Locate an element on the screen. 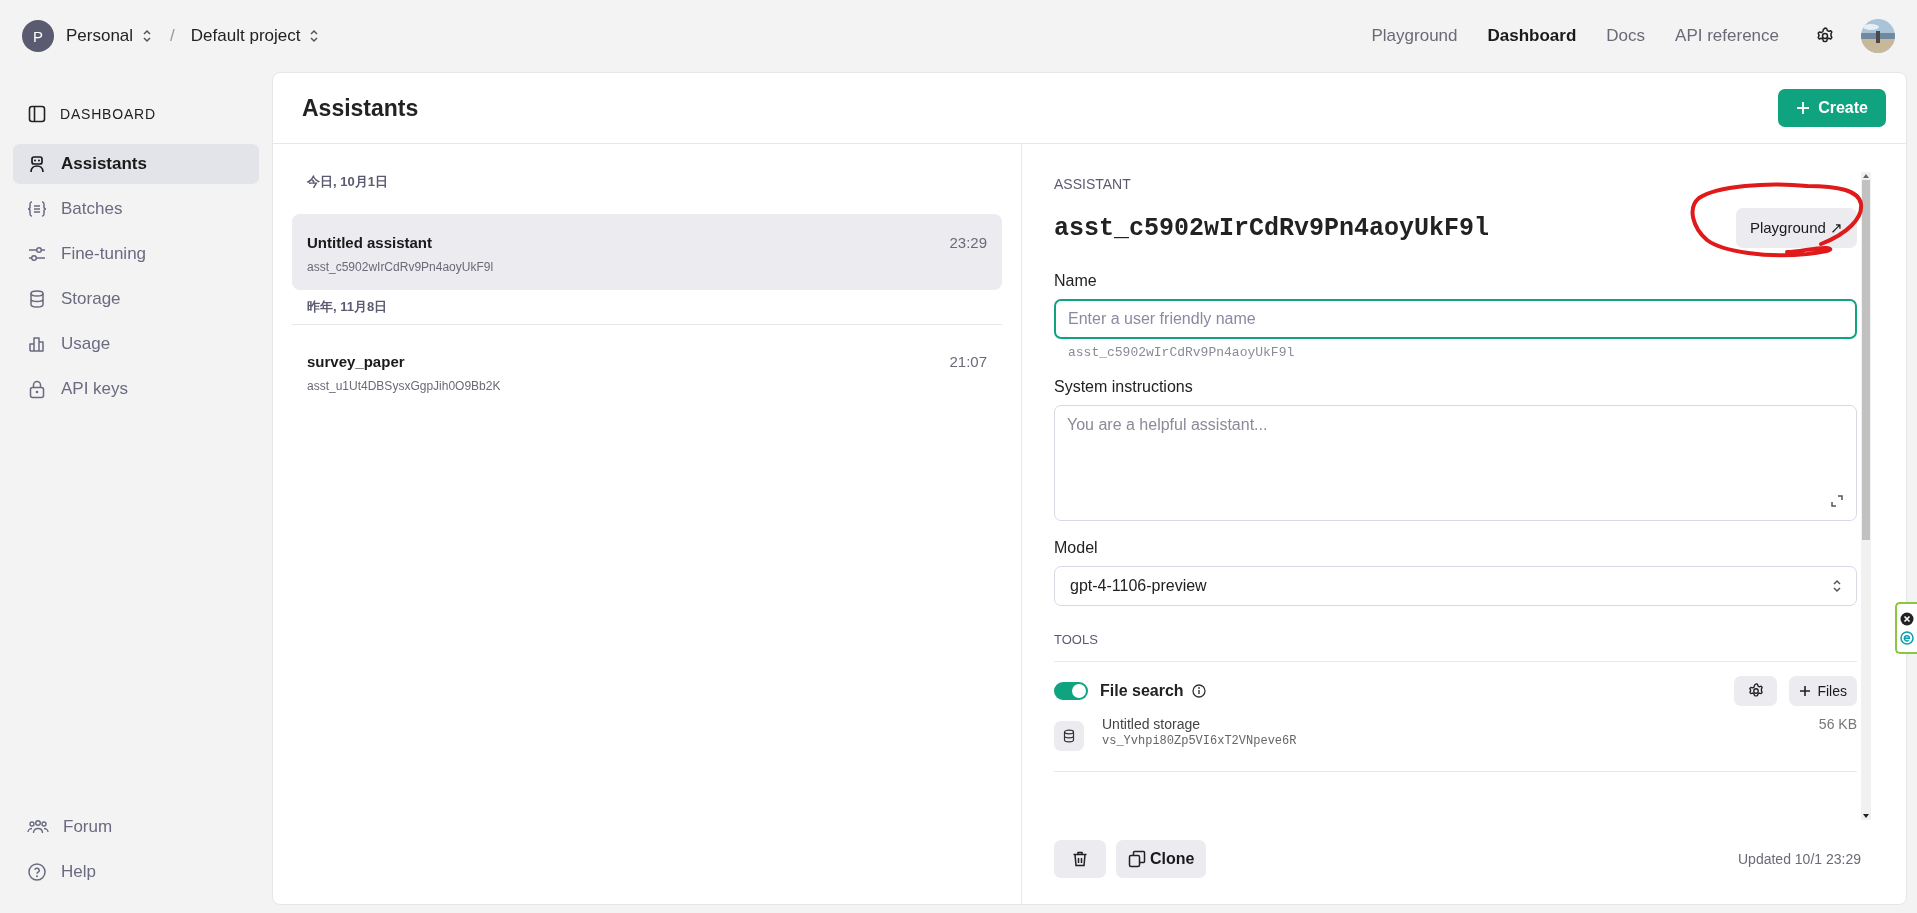 This screenshot has height=913, width=1917. org-switcher: Personal is located at coordinates (109, 36).